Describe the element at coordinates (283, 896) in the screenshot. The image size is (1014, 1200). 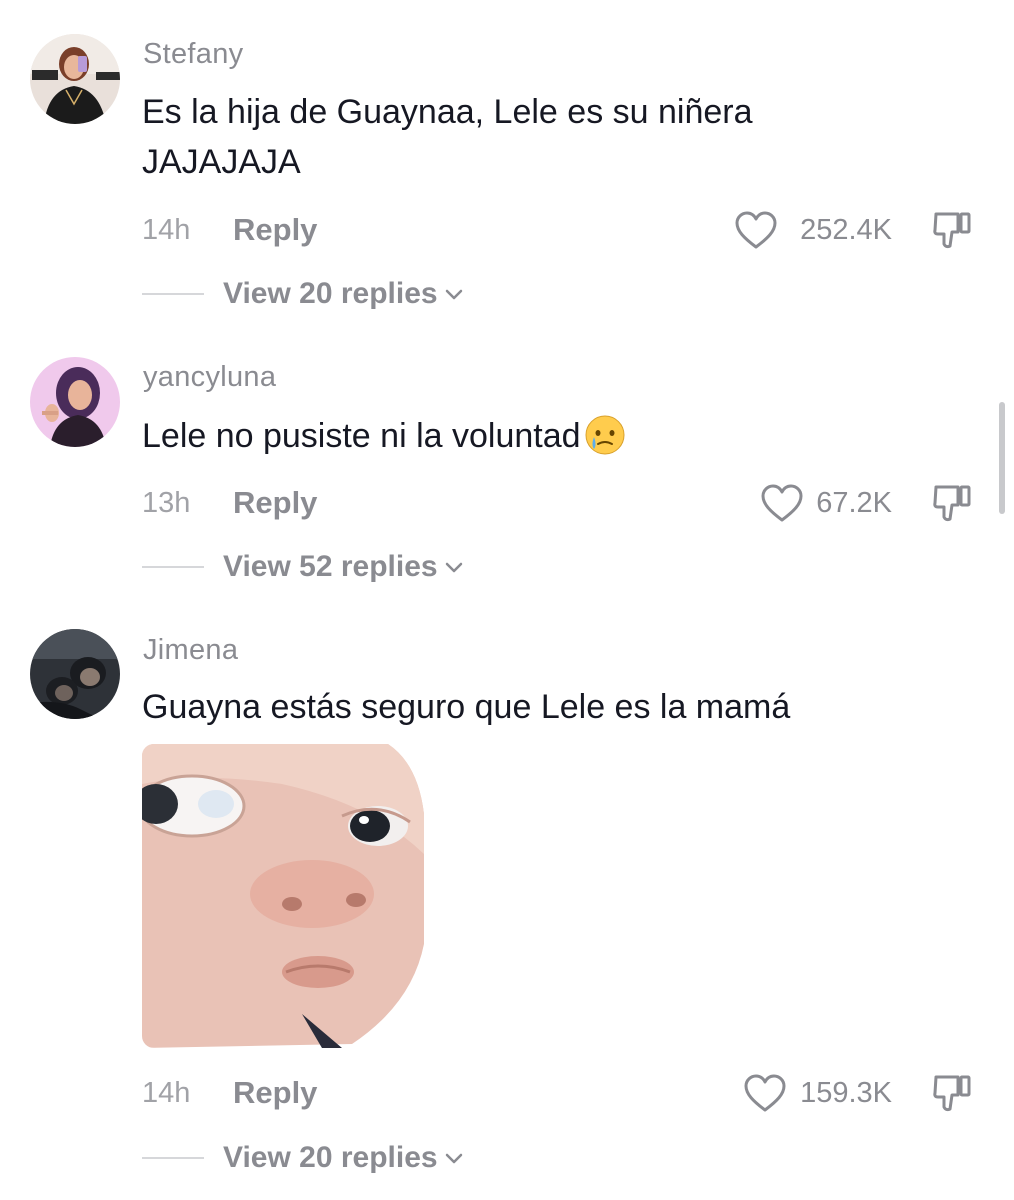
I see `baby-face-sticker` at that location.